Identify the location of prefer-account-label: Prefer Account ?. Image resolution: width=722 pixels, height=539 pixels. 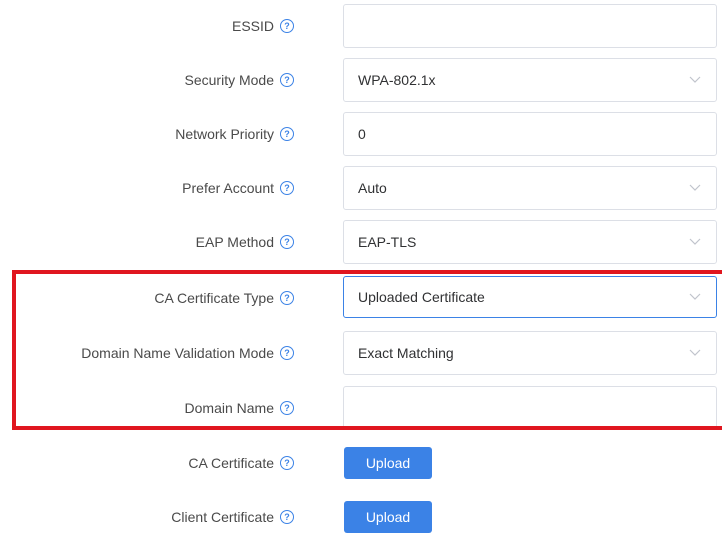
(238, 188).